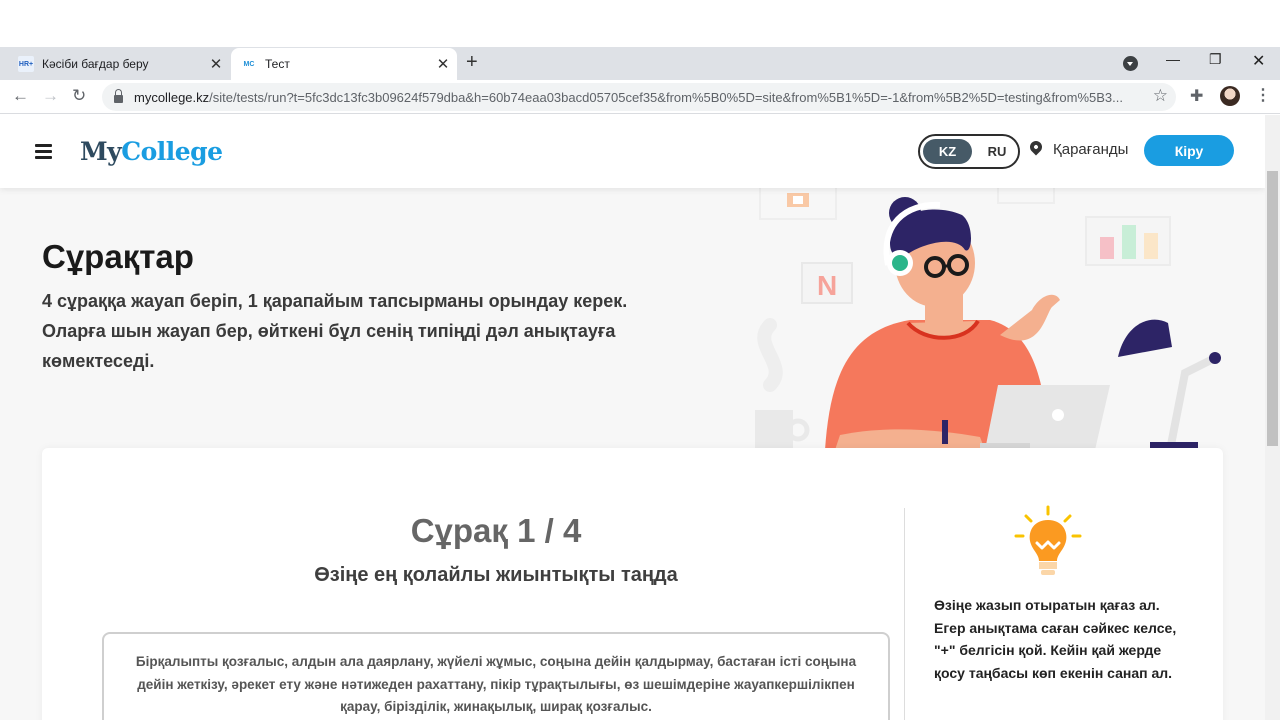 This screenshot has height=720, width=1280. I want to click on window-close-icon: ✕, so click(1258, 61).